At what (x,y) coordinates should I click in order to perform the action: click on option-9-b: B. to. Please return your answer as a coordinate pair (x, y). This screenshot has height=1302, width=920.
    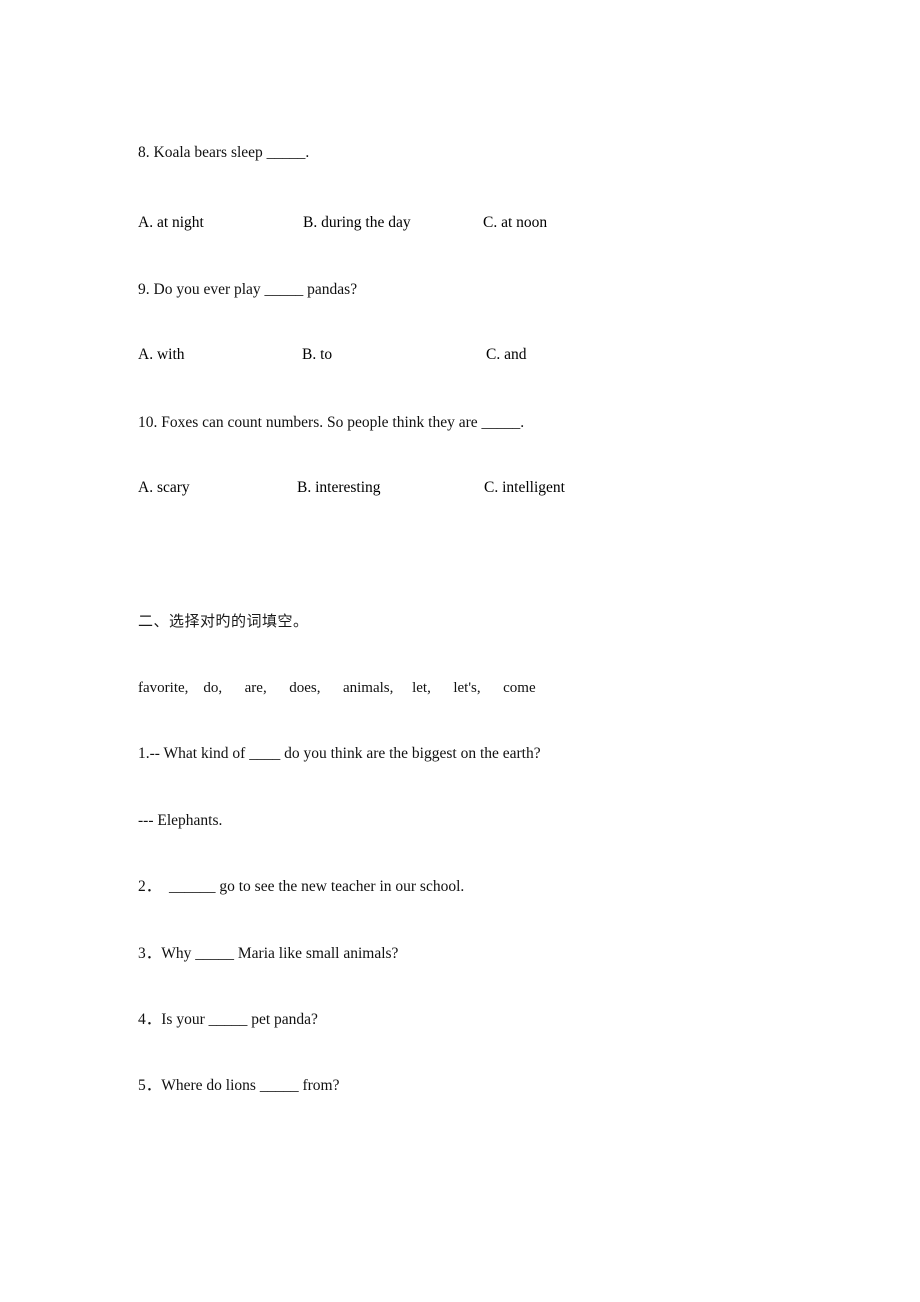
    Looking at the image, I should click on (317, 355).